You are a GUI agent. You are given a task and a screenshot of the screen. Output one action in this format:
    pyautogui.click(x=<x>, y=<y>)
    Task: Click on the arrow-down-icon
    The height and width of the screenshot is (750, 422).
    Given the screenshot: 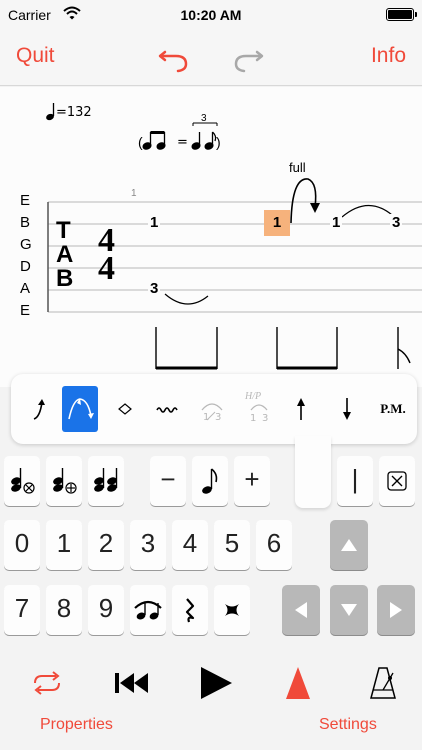 What is the action you would take?
    pyautogui.click(x=347, y=409)
    